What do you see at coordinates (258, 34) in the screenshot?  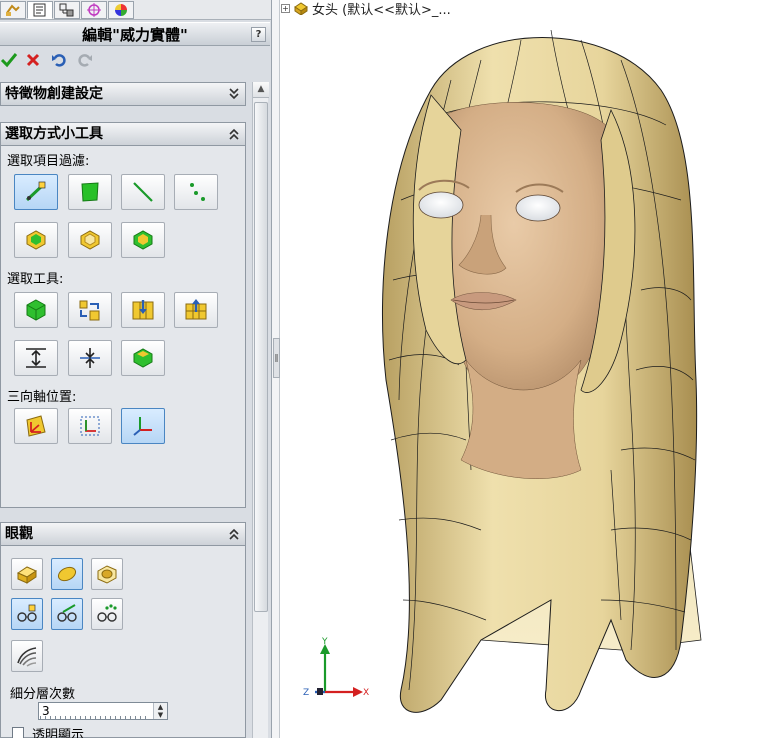 I see `help-button: ?` at bounding box center [258, 34].